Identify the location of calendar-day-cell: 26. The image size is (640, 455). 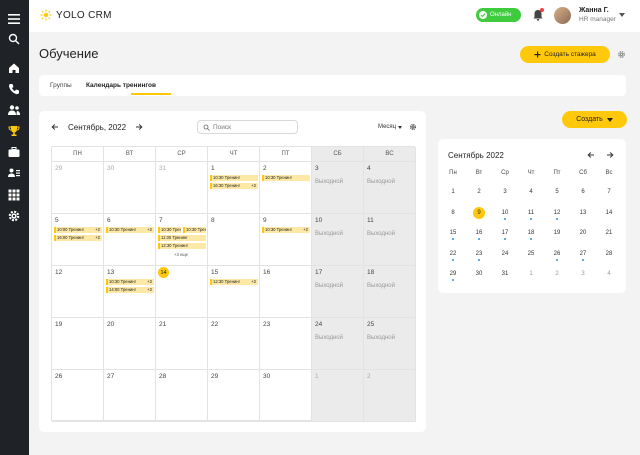
(78, 396).